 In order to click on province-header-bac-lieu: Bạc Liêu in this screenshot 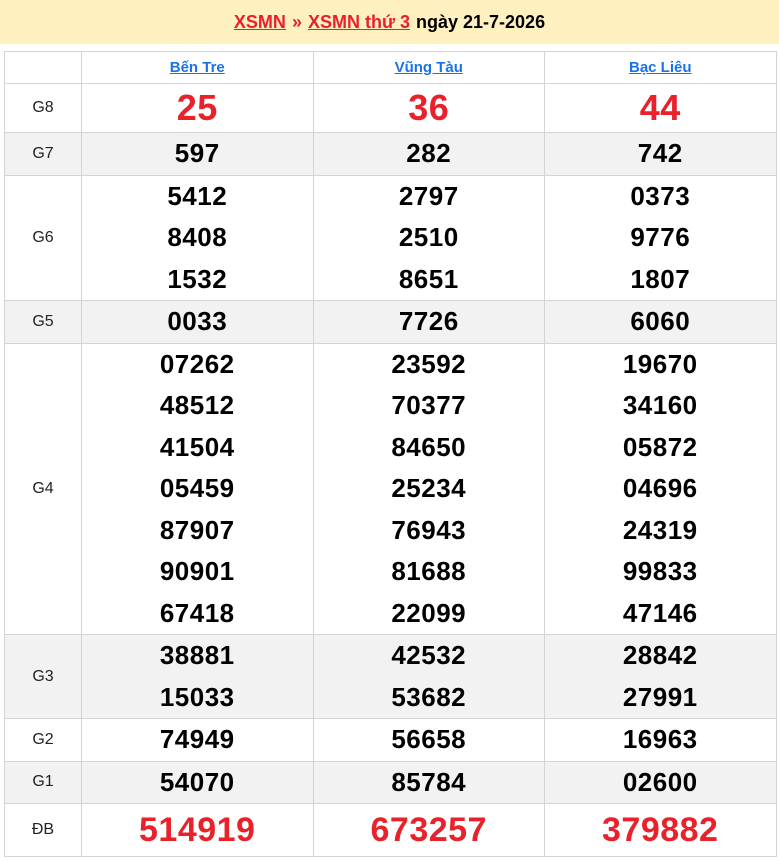, I will do `click(660, 67)`.